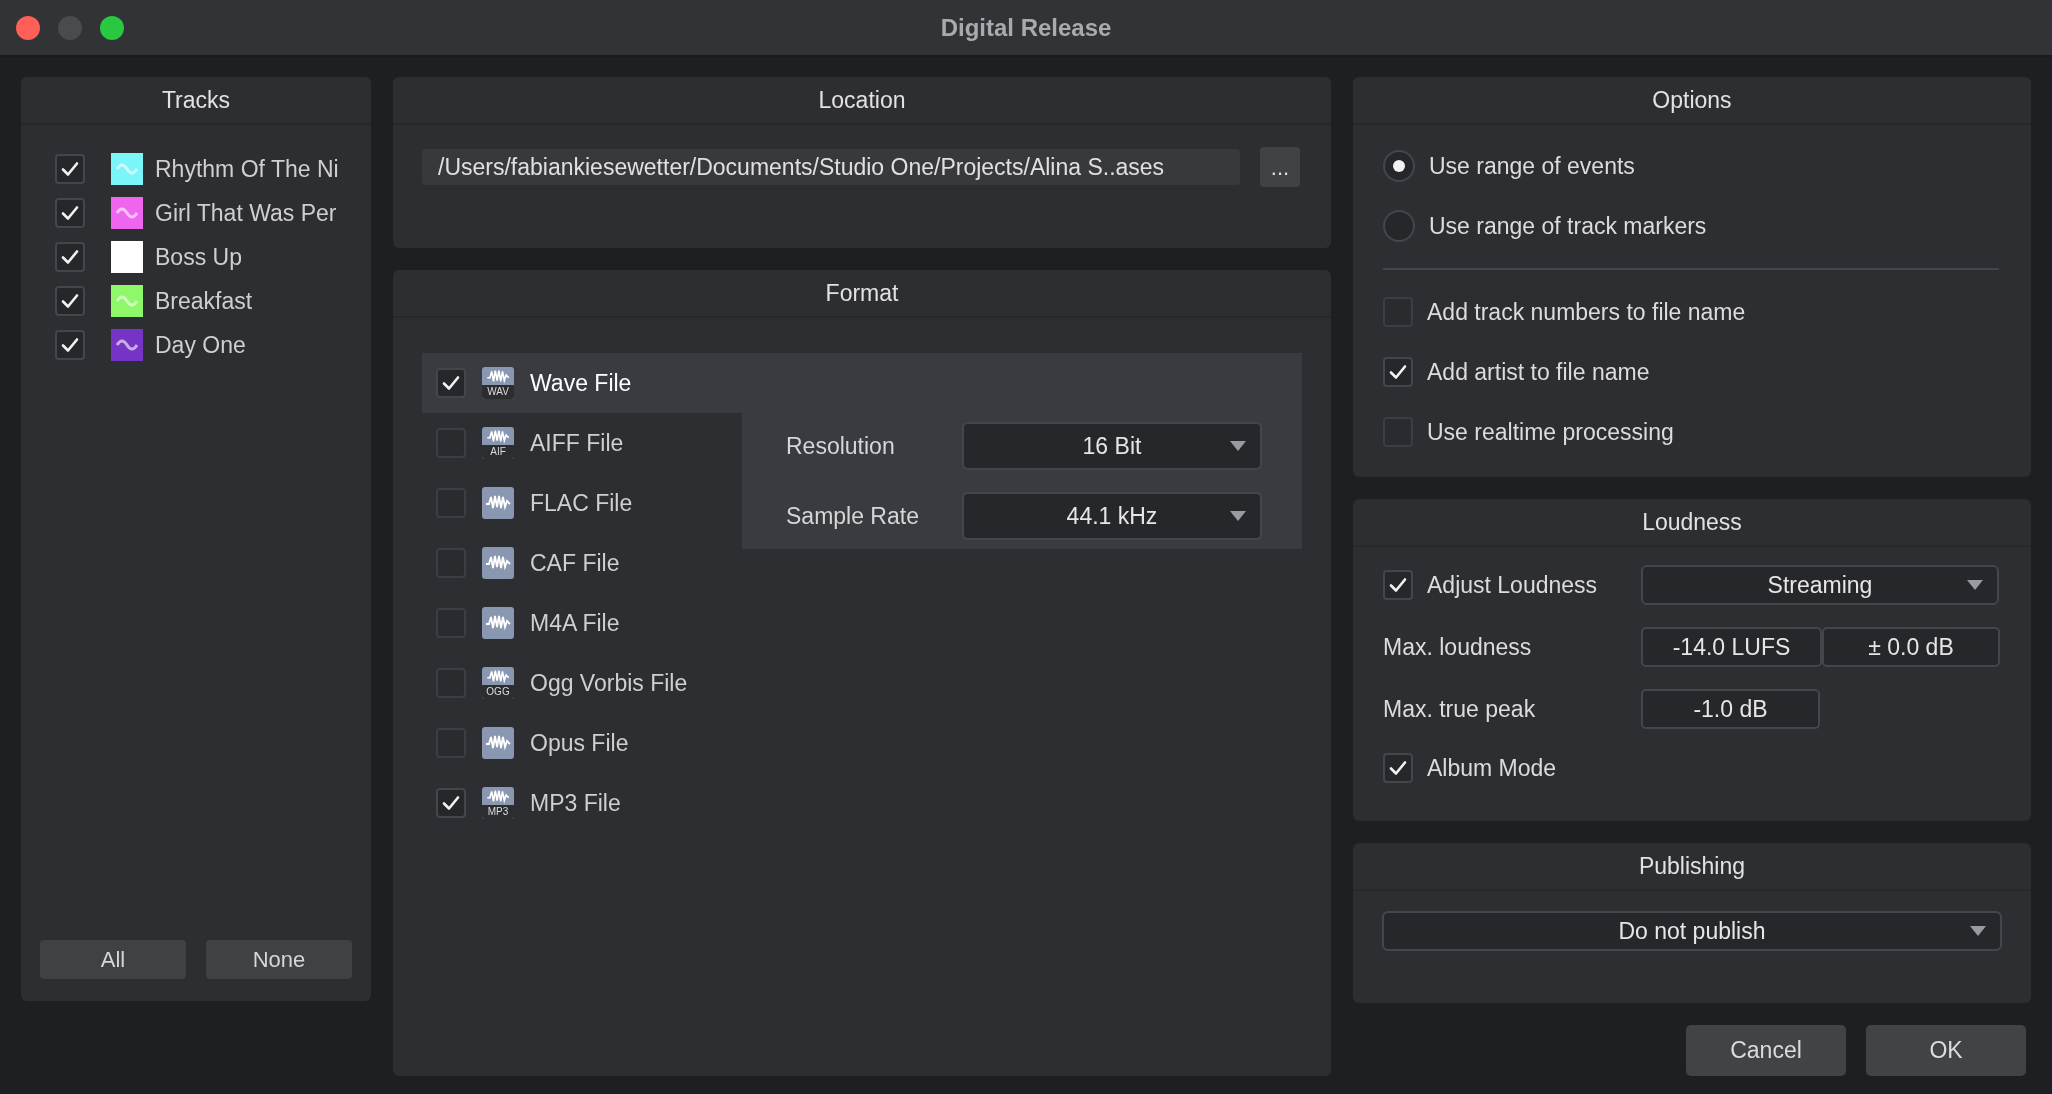  Describe the element at coordinates (609, 683) in the screenshot. I see `format-label: Ogg Vorbis File` at that location.